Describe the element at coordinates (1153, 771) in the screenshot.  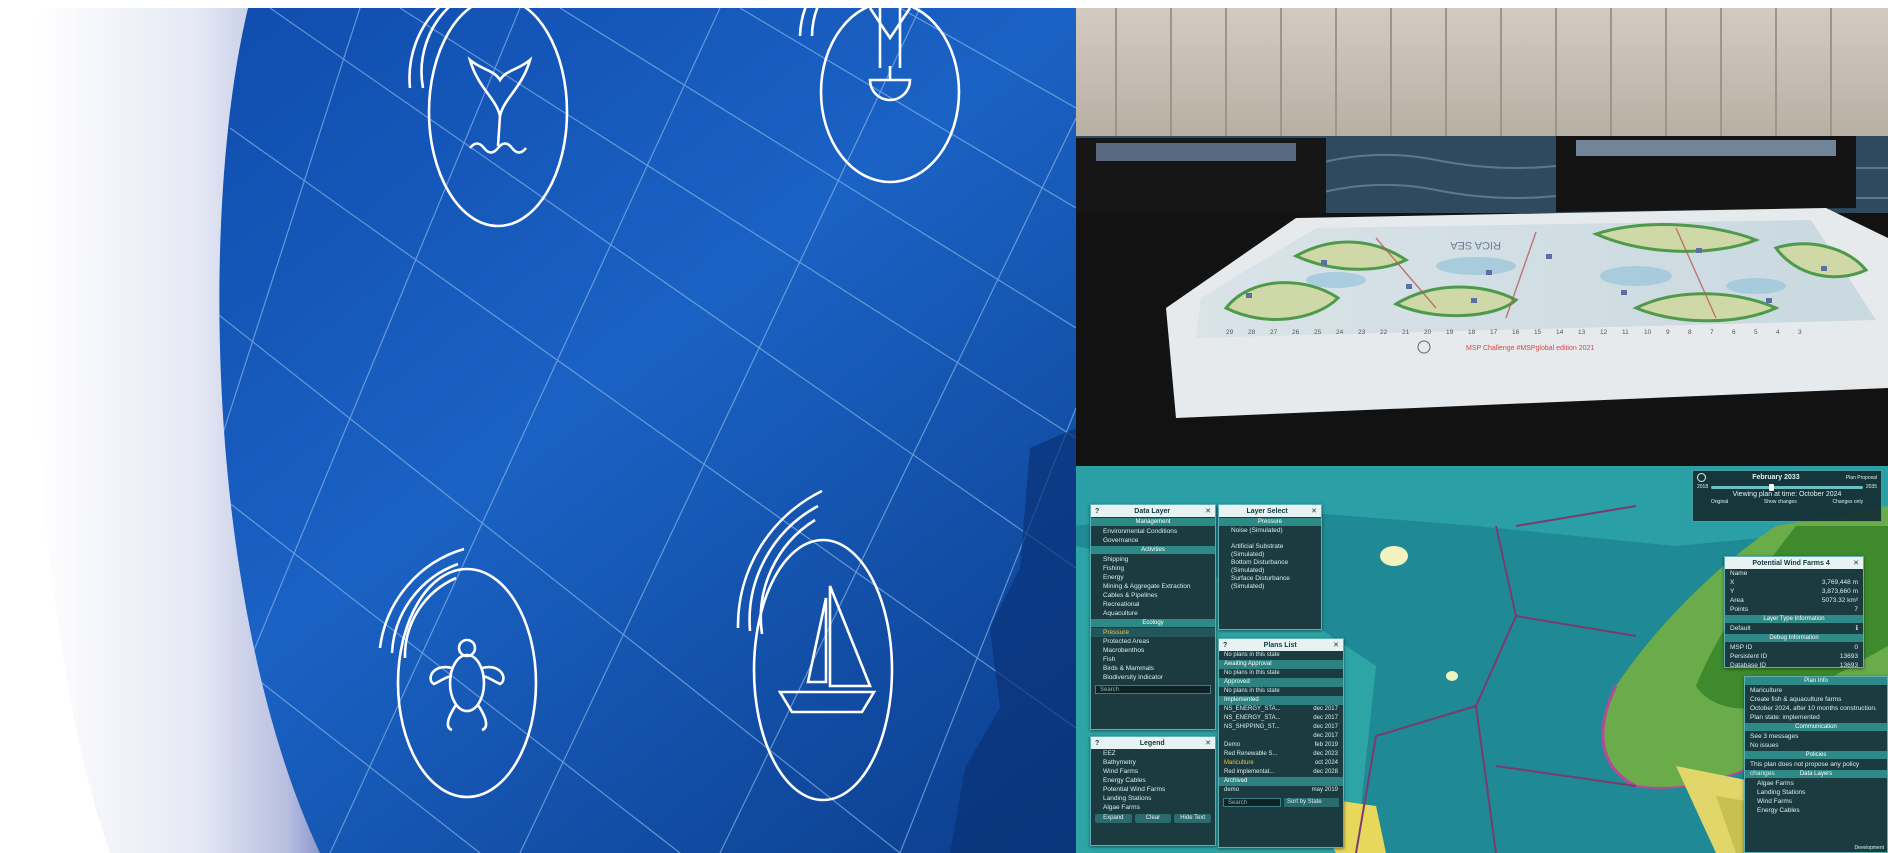
I see `legend-item: Wind Farms` at that location.